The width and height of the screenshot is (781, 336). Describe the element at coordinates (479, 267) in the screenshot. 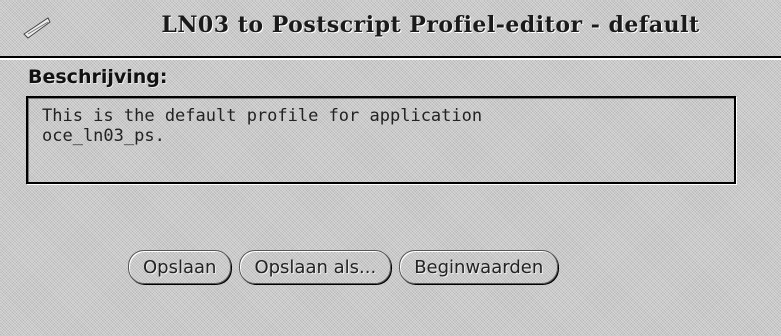

I see `defaults-button: Beginwaarden` at that location.